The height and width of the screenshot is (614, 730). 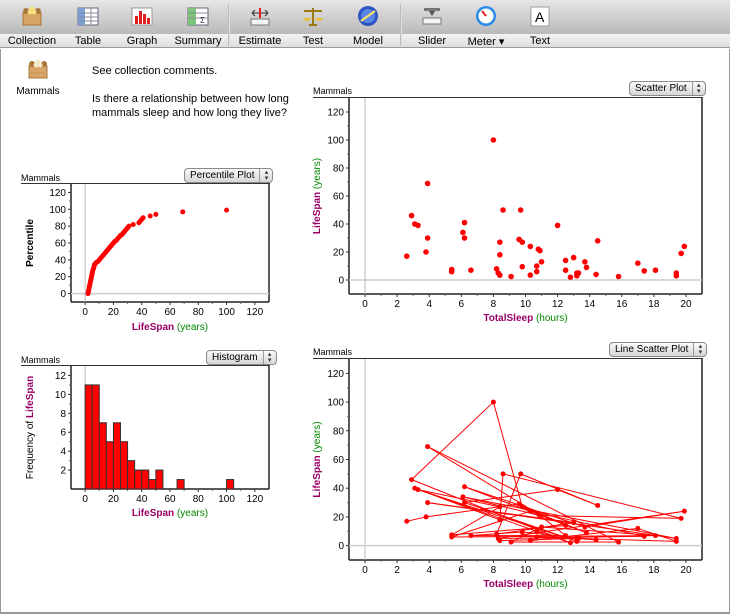 I want to click on toolbar-separator, so click(x=229, y=25).